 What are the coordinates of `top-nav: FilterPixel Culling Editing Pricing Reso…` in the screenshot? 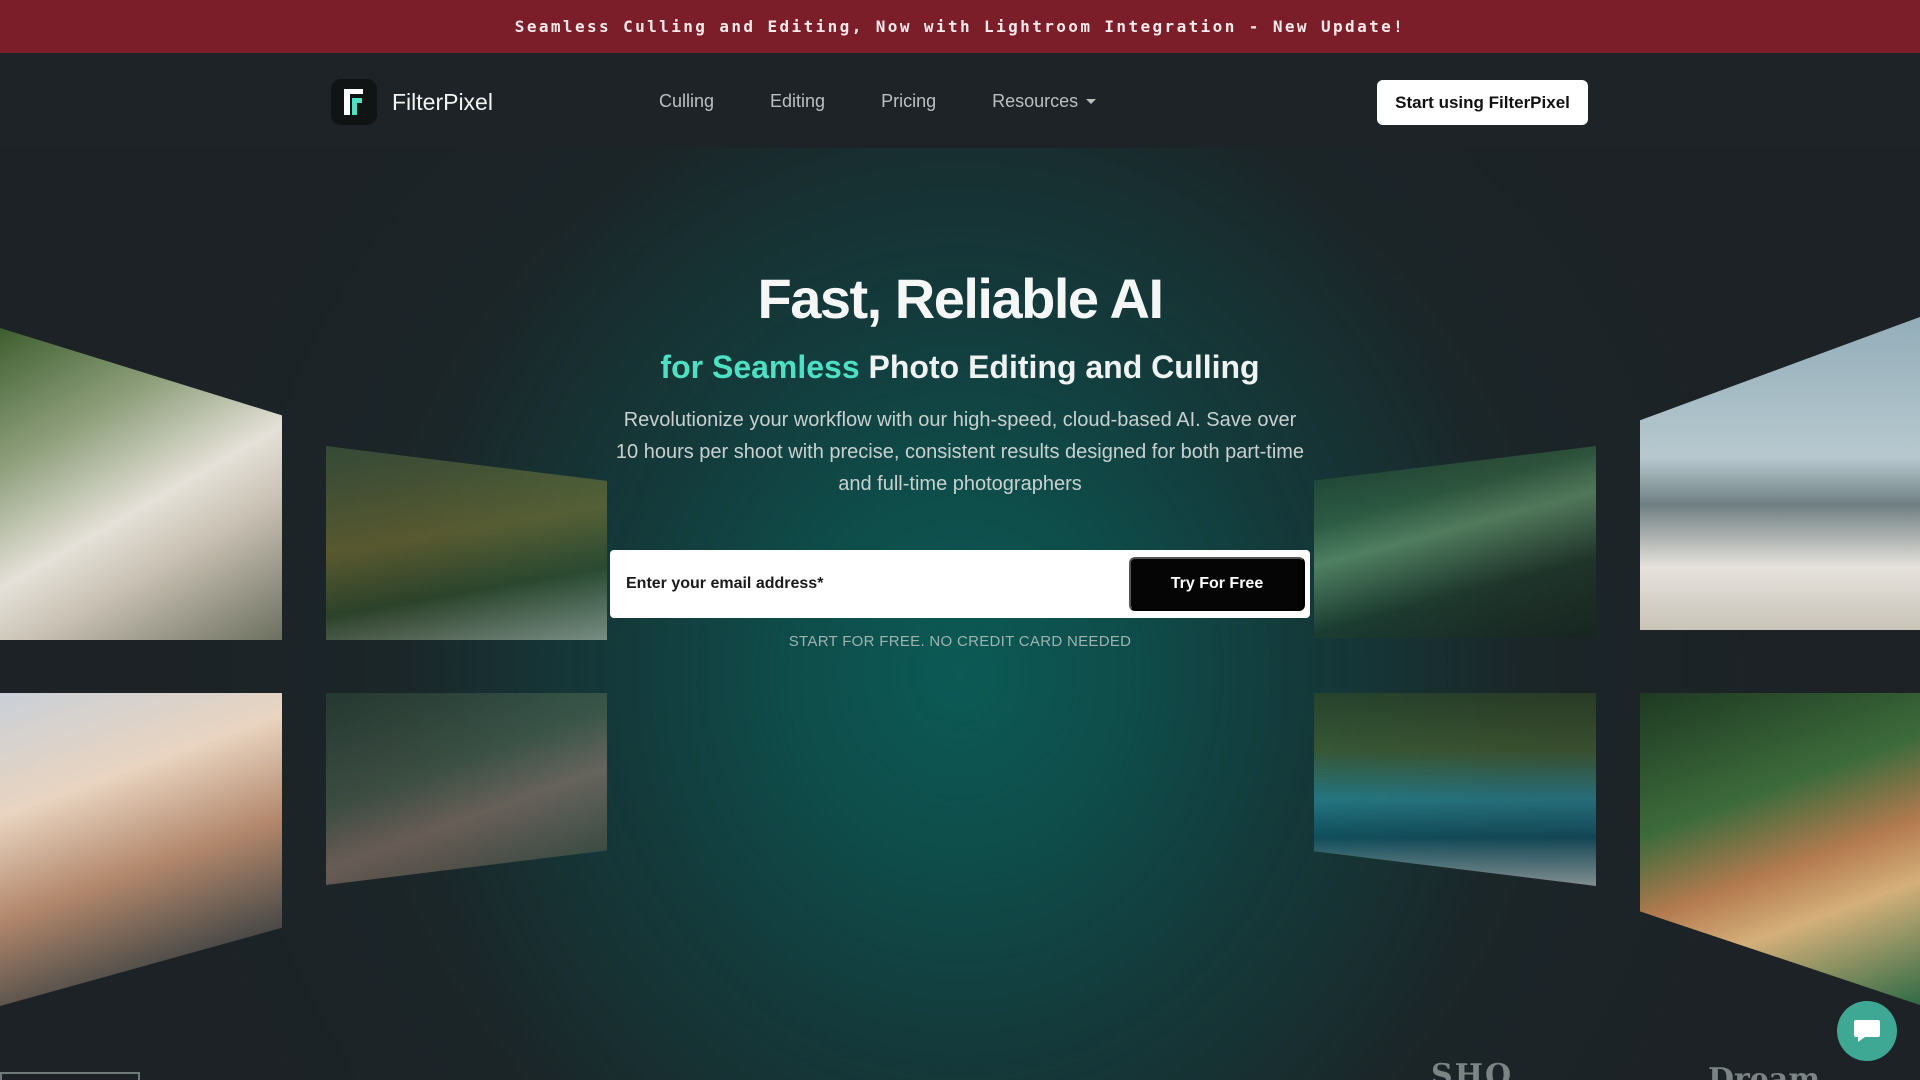 It's located at (960, 100).